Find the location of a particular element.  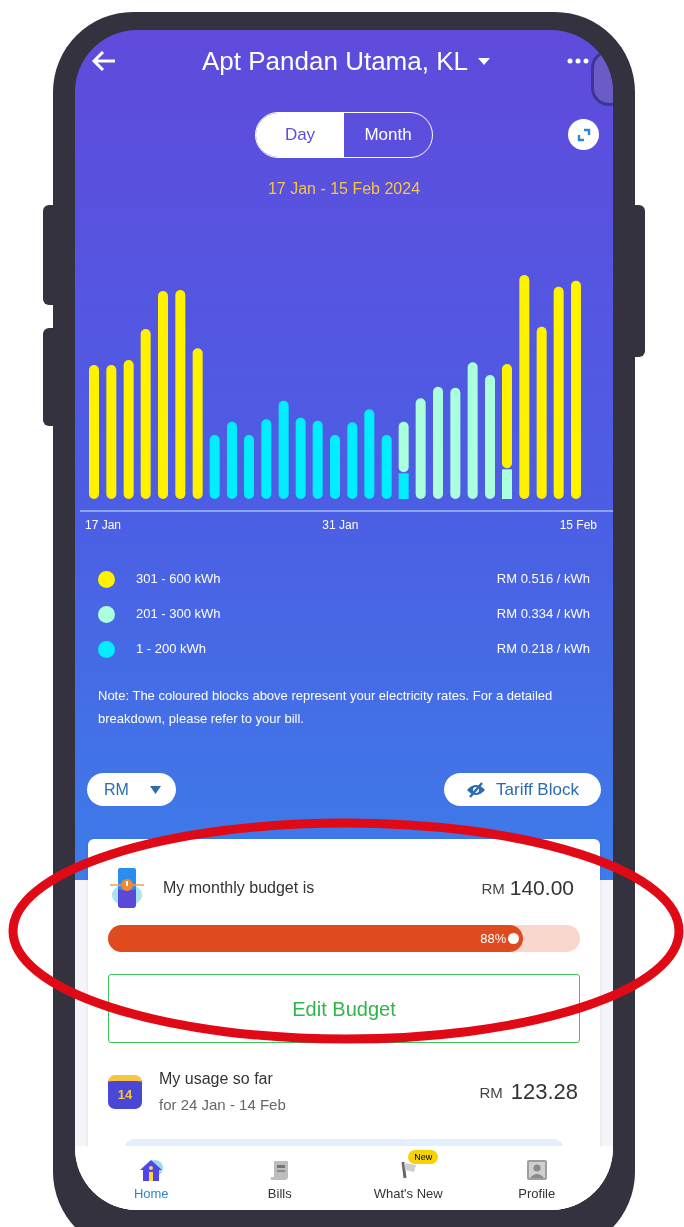

expand-icon is located at coordinates (583, 134).